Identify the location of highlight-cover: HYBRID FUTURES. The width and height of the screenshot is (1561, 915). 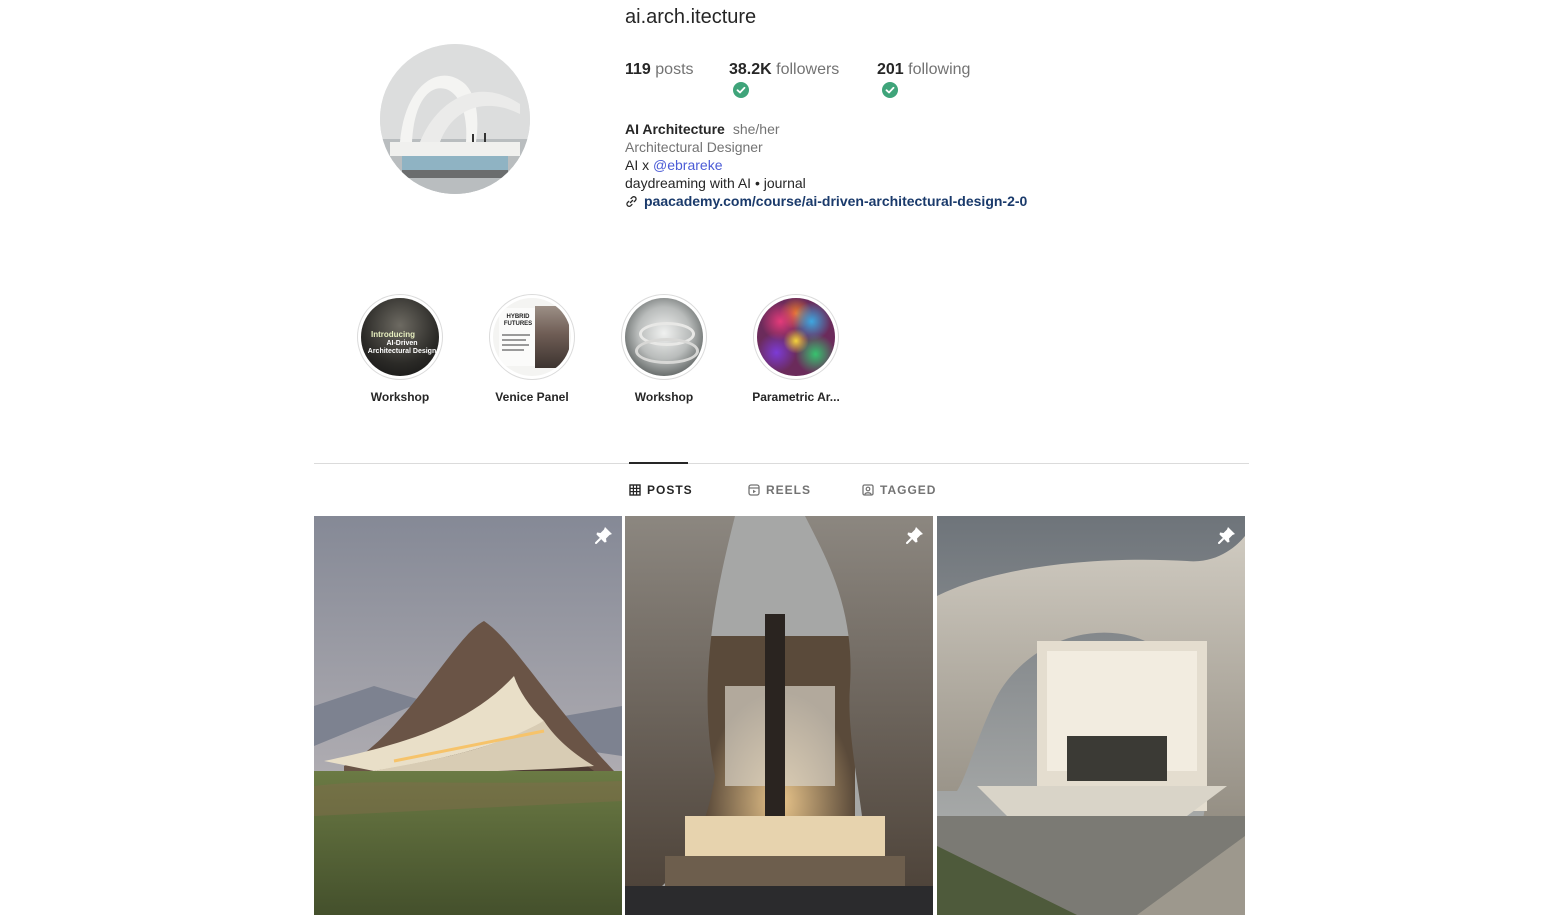
(532, 337).